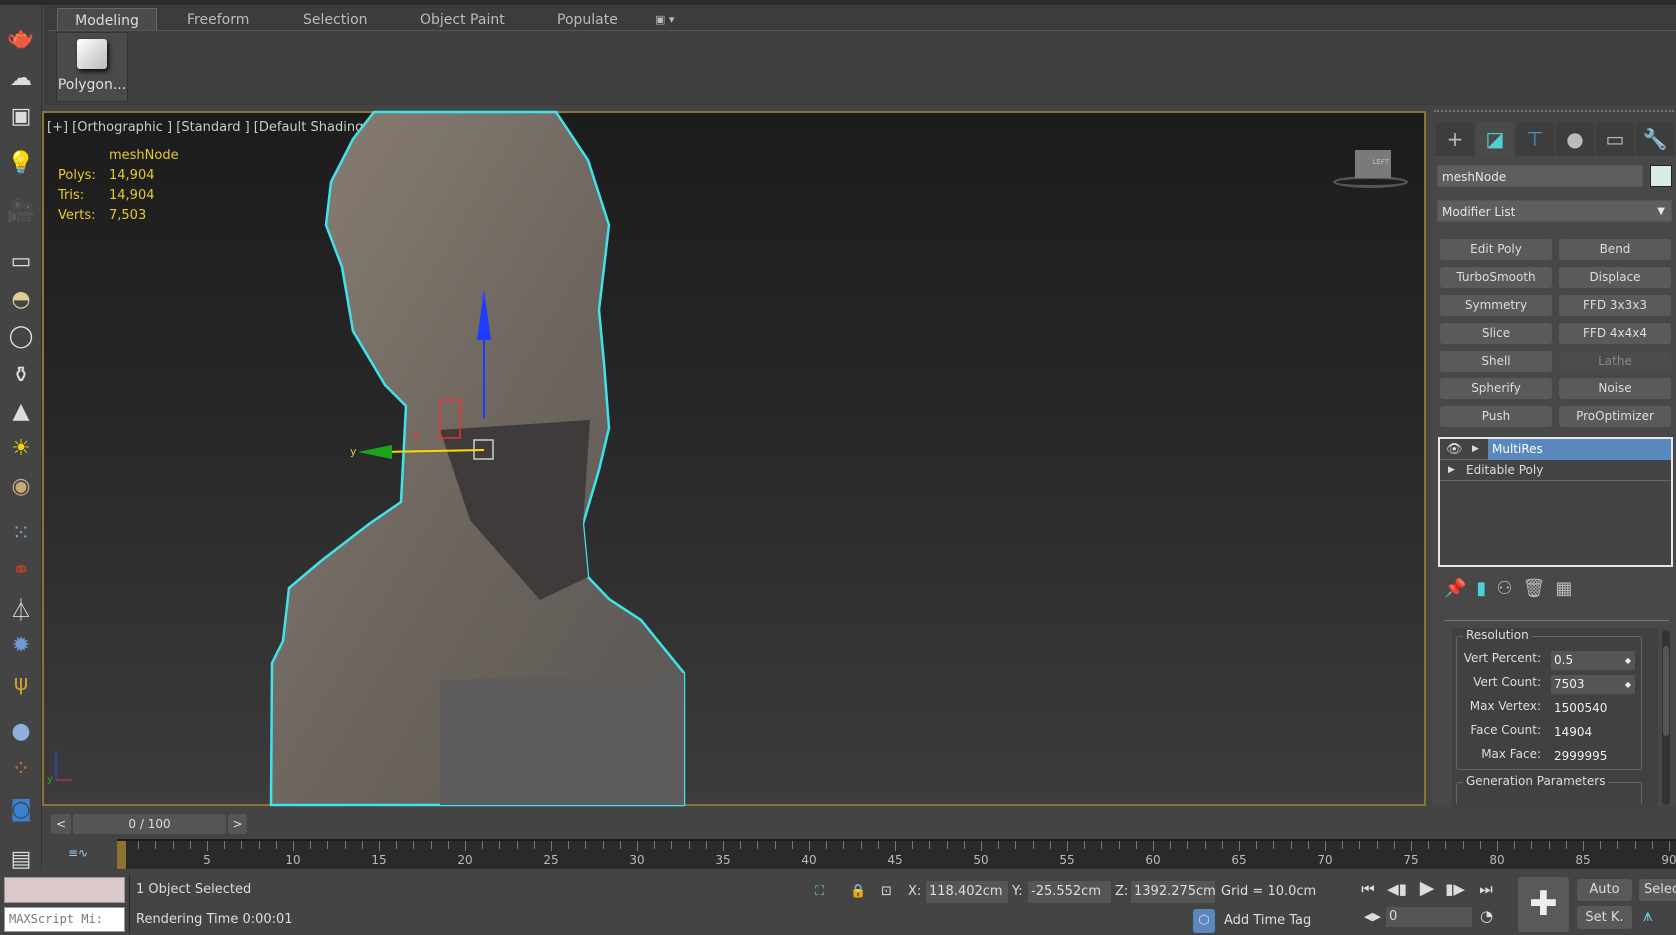  Describe the element at coordinates (1239, 860) in the screenshot. I see `track-tick-label: 65` at that location.